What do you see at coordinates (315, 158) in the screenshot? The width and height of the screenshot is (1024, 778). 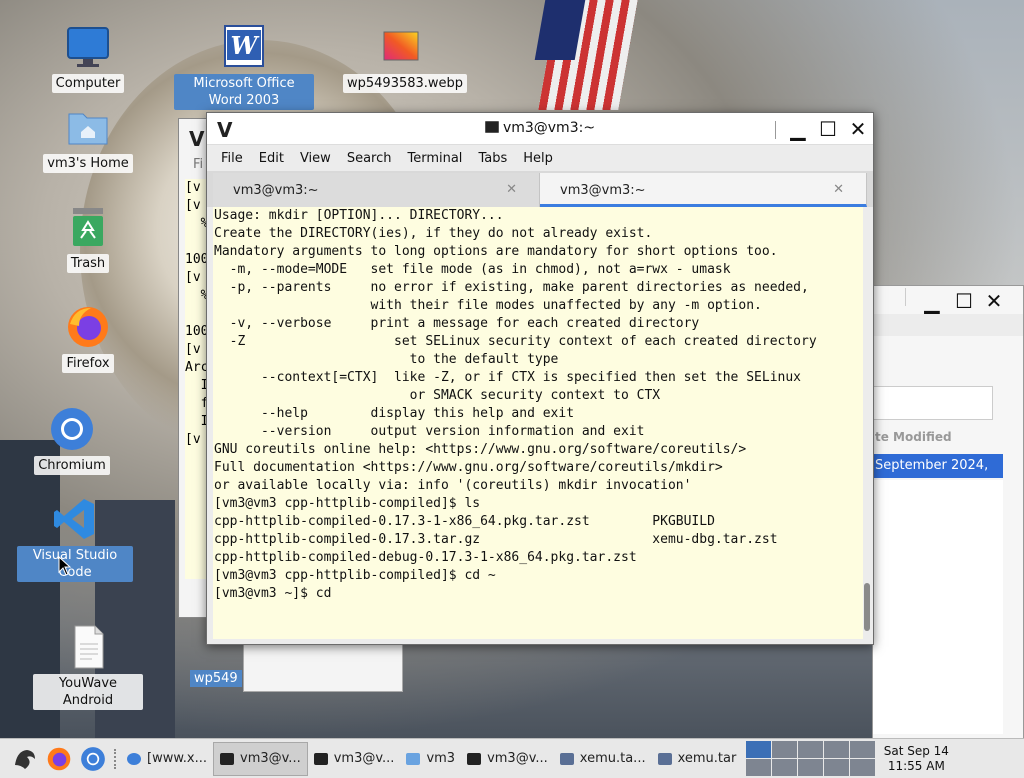 I see `menu-view: View` at bounding box center [315, 158].